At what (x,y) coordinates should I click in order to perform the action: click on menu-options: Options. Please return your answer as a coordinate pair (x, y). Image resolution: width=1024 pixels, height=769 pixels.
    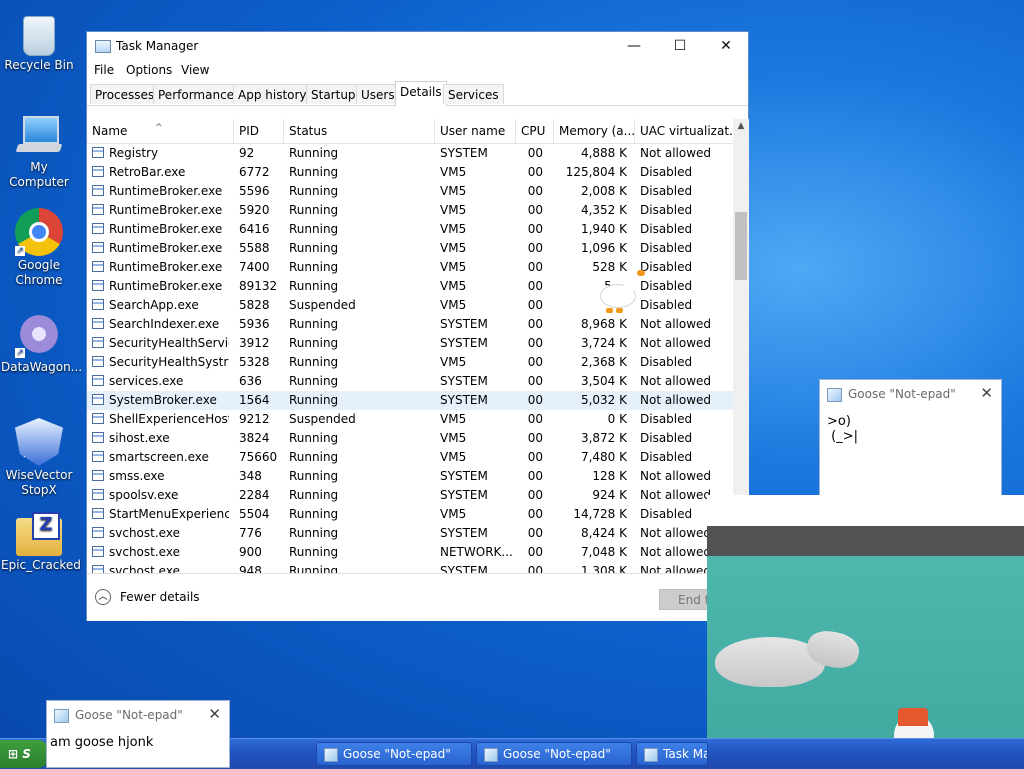
    Looking at the image, I should click on (149, 70).